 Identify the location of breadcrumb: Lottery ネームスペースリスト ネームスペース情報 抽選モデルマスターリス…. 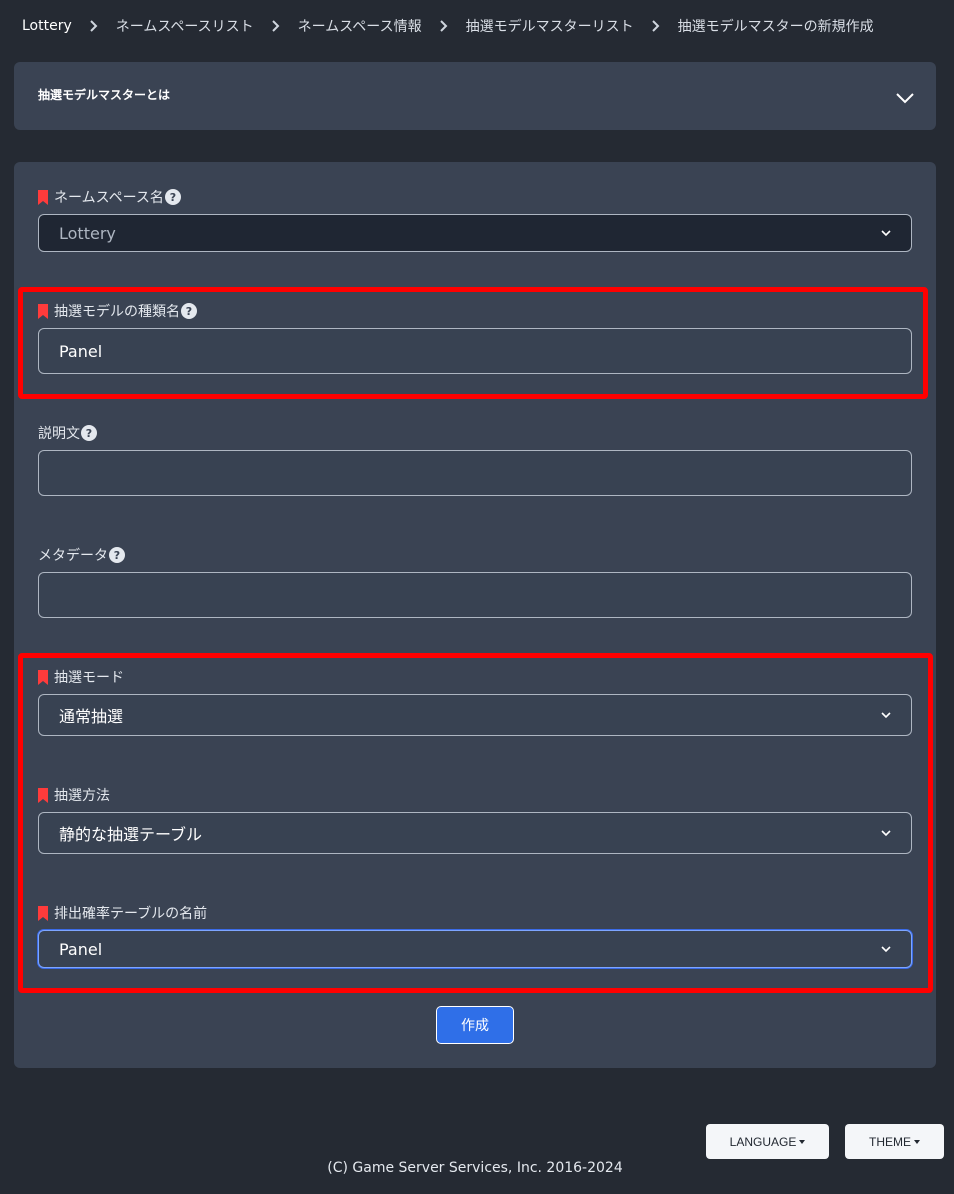
(448, 26).